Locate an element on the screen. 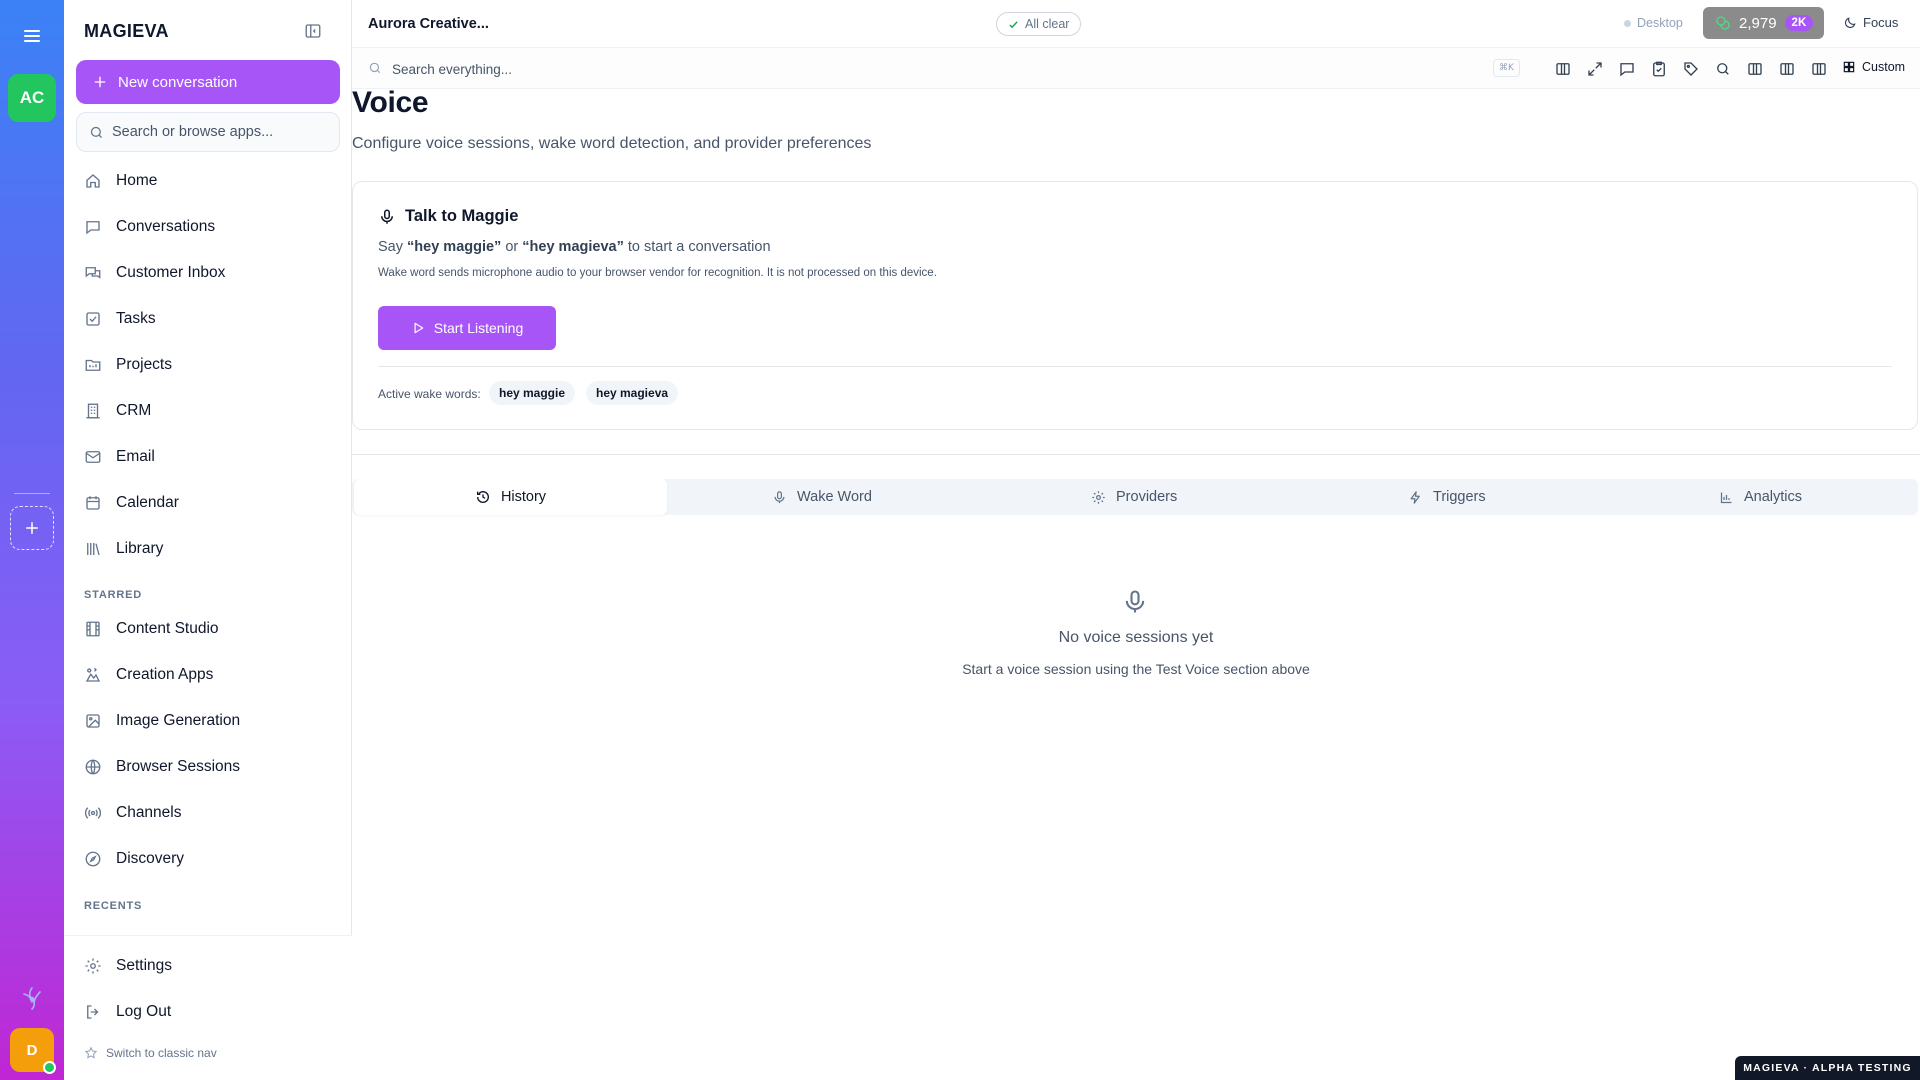 The width and height of the screenshot is (1920, 1080). folder-icon is located at coordinates (93, 365).